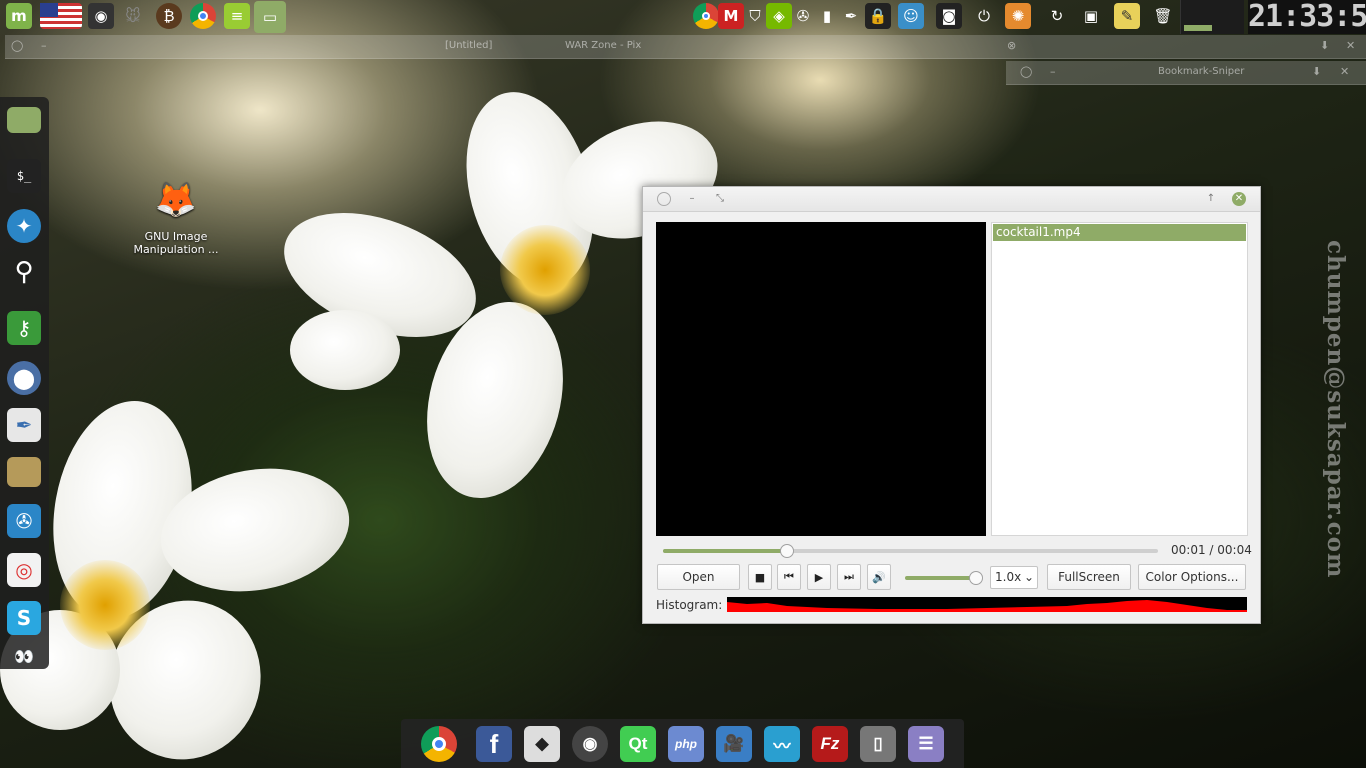 Image resolution: width=1366 pixels, height=768 pixels. Describe the element at coordinates (24, 328) in the screenshot. I see `key-icon: ⚷` at that location.